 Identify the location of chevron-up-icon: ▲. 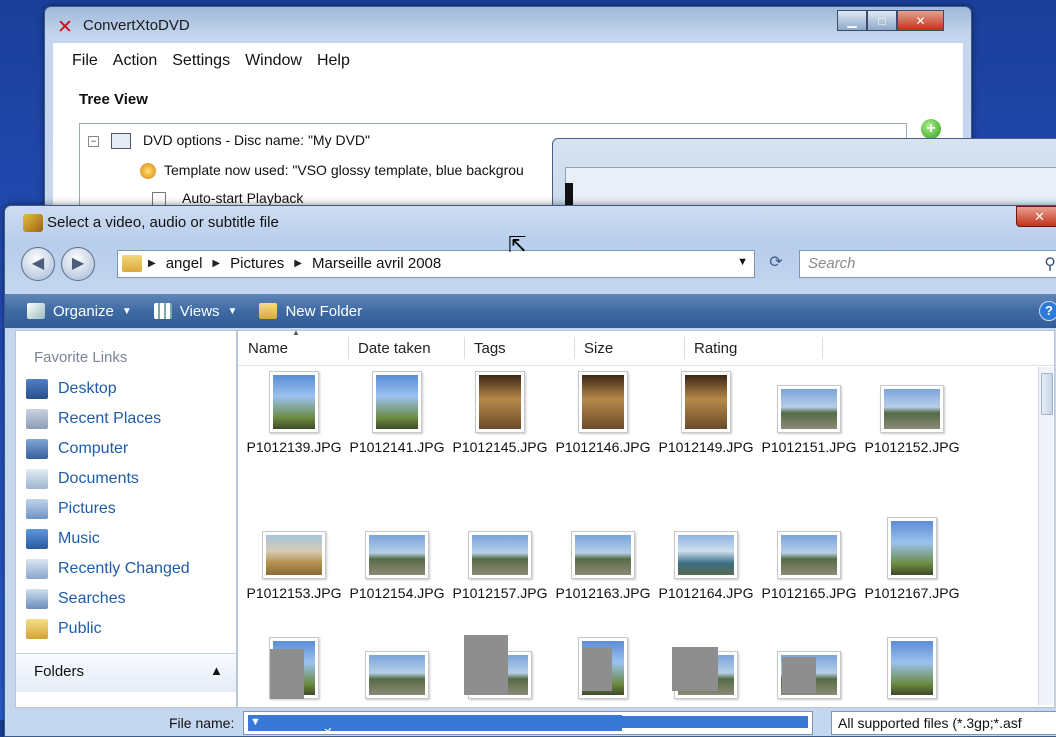
(216, 670).